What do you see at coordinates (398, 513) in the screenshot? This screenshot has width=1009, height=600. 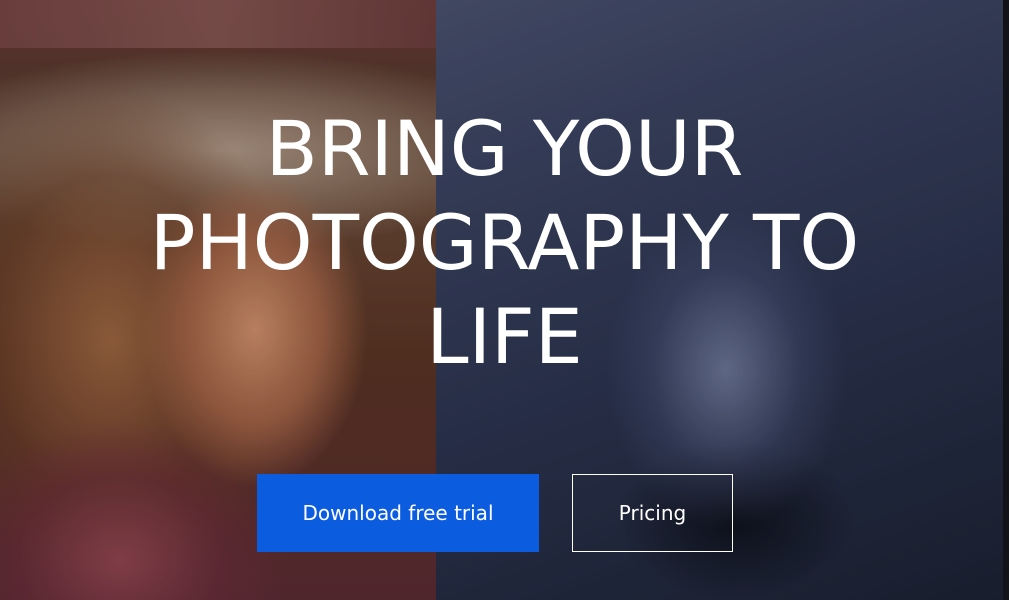 I see `download-free-trial-button: Download free trial` at bounding box center [398, 513].